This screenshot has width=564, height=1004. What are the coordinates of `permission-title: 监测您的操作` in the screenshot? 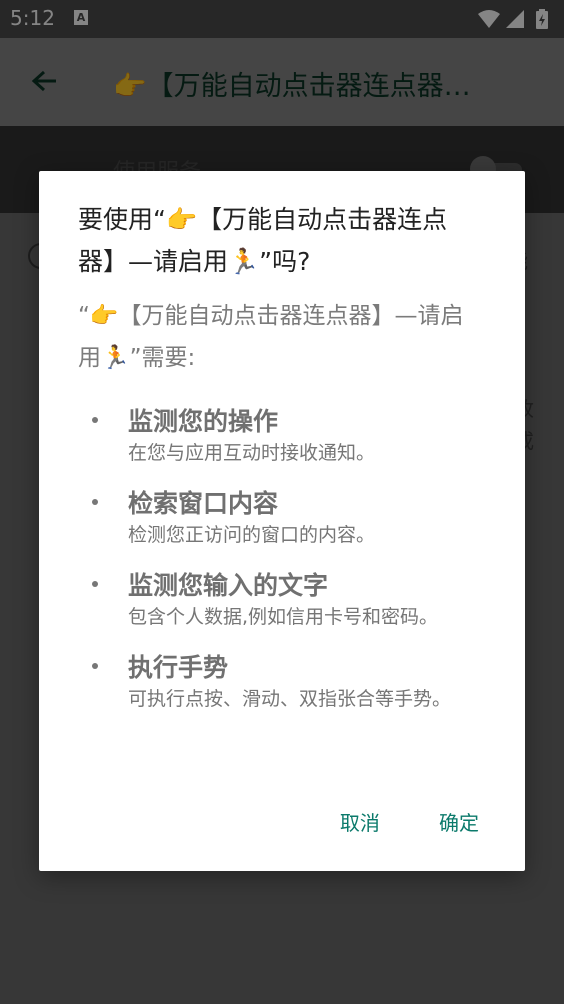 It's located at (203, 421).